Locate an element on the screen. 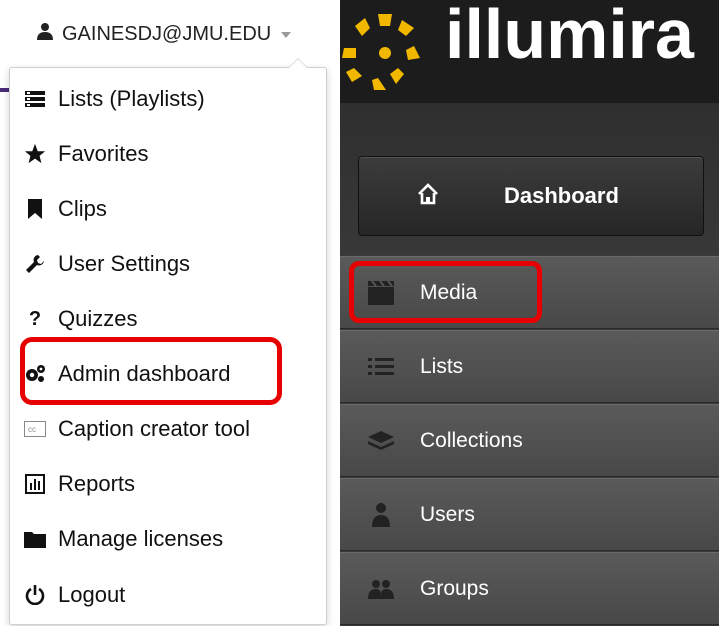 This screenshot has width=719, height=626. menu-item-label: Favorites is located at coordinates (103, 153).